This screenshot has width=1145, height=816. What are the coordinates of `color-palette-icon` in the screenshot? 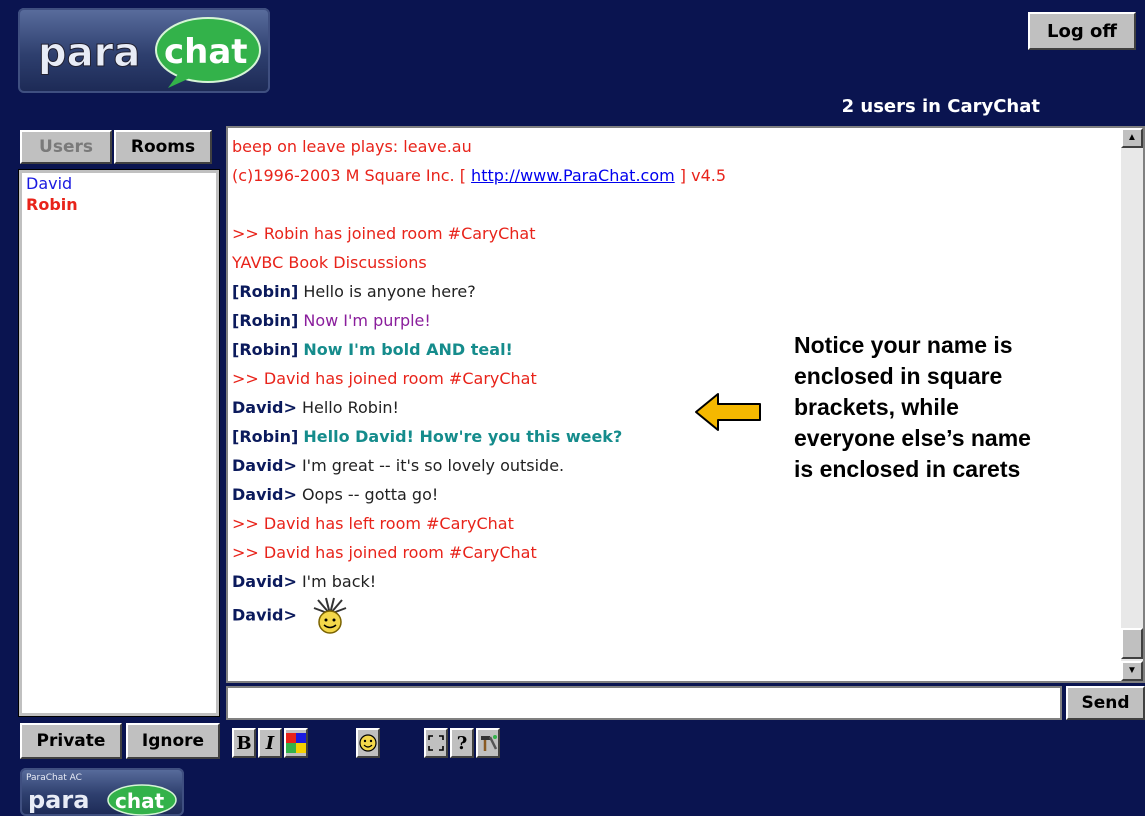 It's located at (296, 743).